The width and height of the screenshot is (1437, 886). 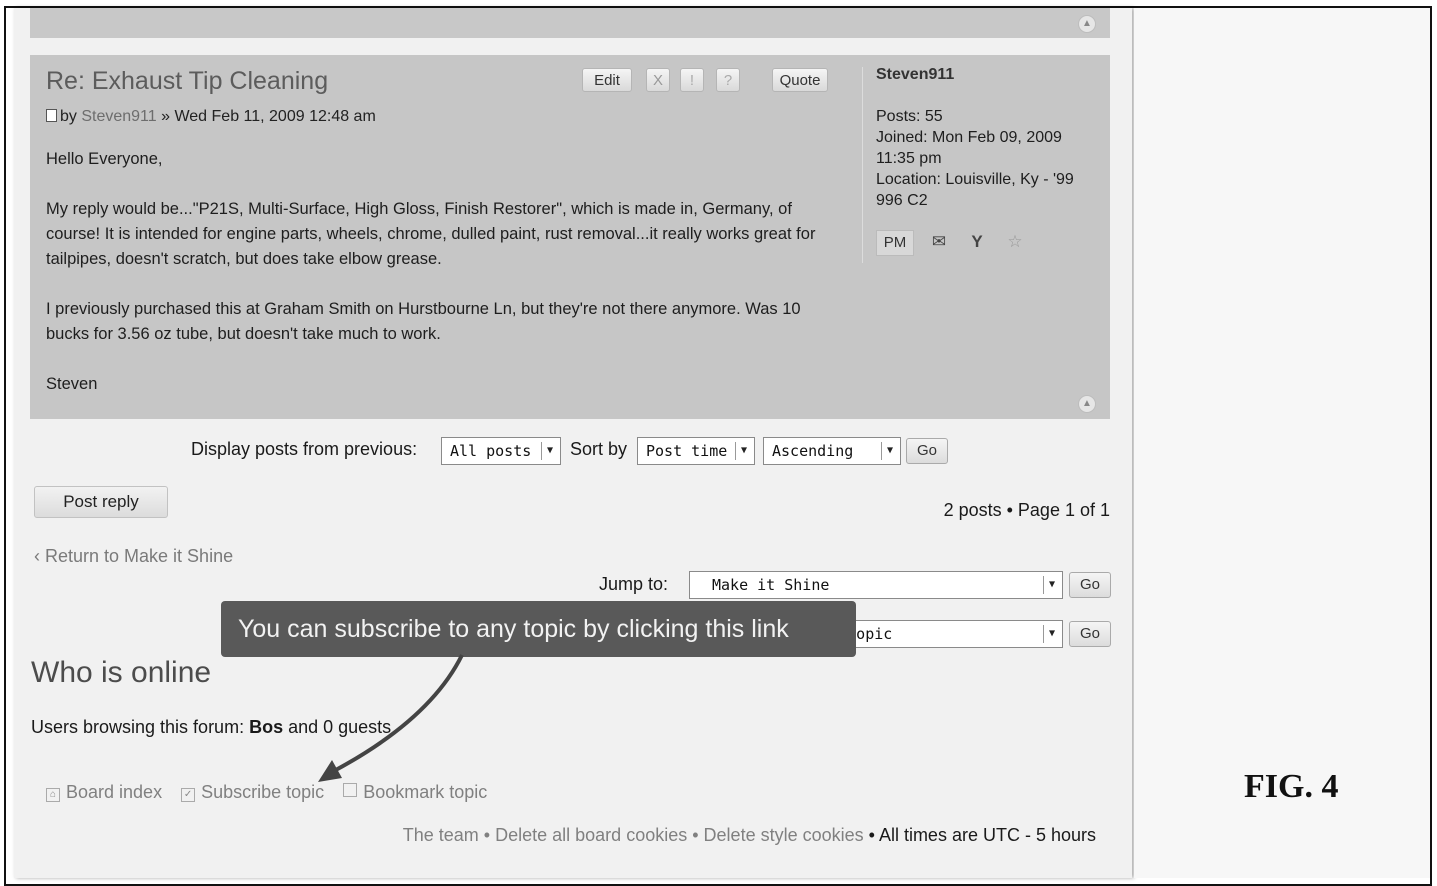 What do you see at coordinates (425, 792) in the screenshot?
I see `bookmark-topic-label: Bookmark topic` at bounding box center [425, 792].